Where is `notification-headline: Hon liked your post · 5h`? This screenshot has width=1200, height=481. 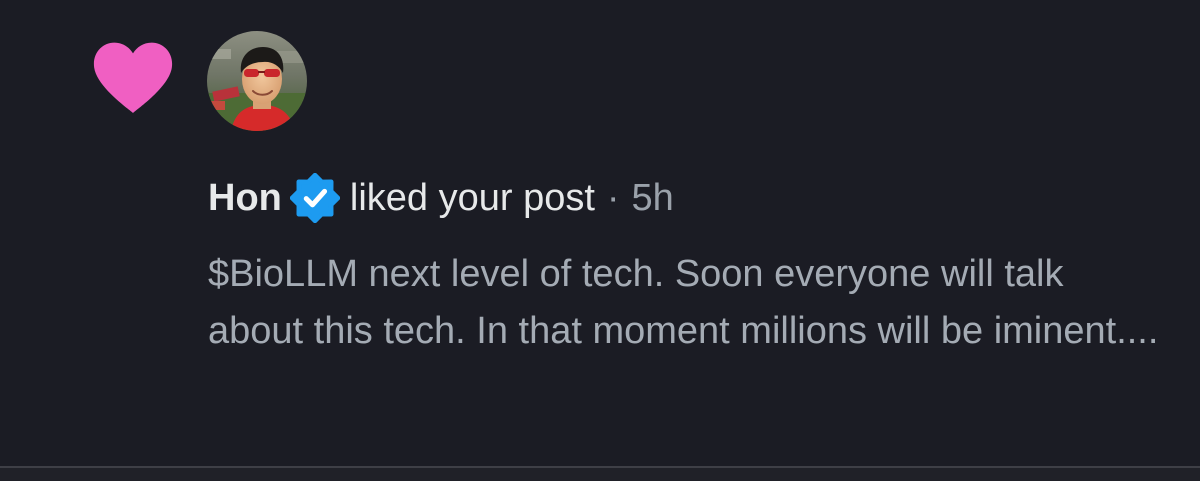
notification-headline: Hon liked your post · 5h is located at coordinates (441, 198).